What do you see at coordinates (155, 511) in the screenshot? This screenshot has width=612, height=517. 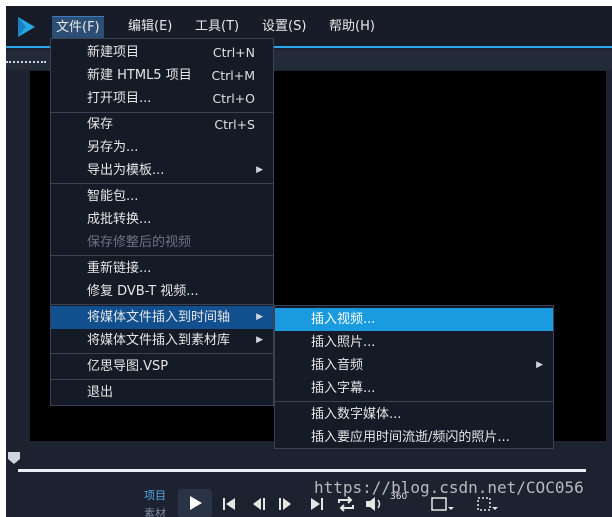 I see `mode-clip-label: 素材` at bounding box center [155, 511].